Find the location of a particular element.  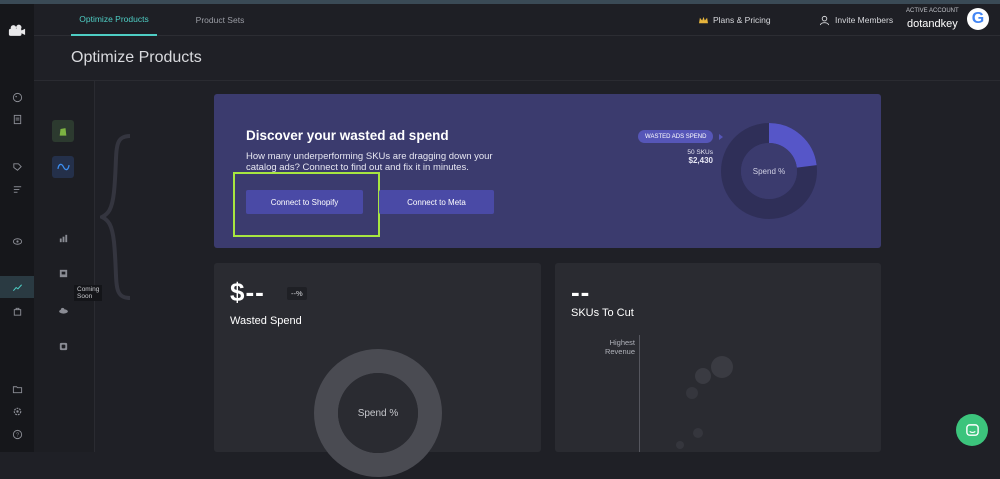

platform-rail: Coming Soon is located at coordinates (68, 266).